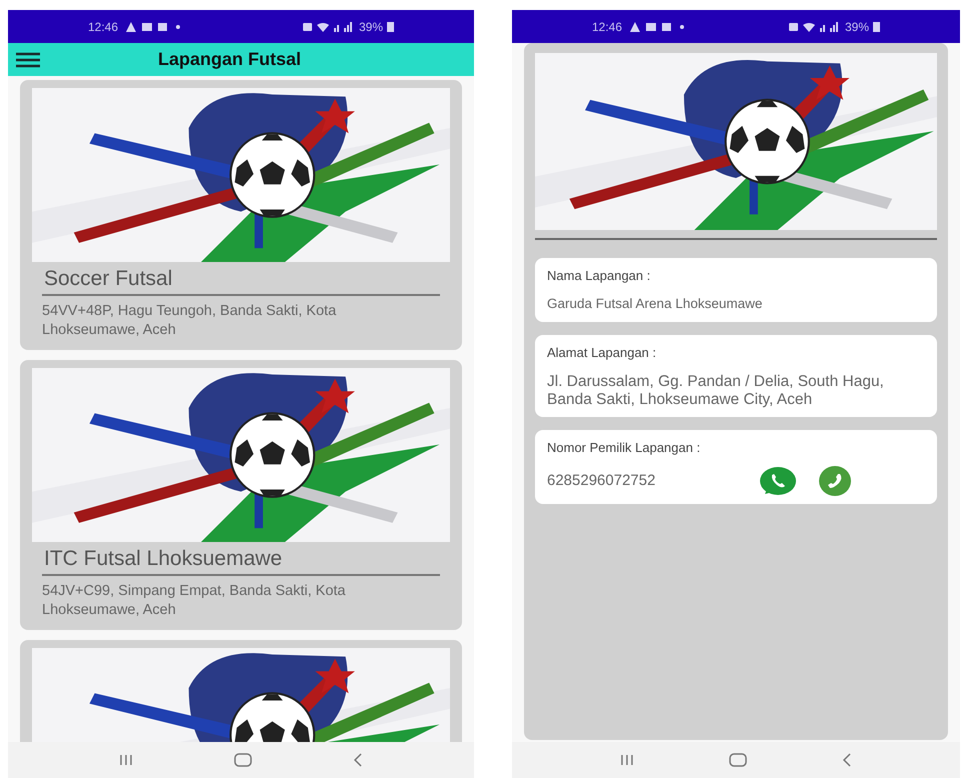 This screenshot has width=963, height=778. Describe the element at coordinates (602, 353) in the screenshot. I see `info-label: Alamat Lapangan :` at that location.